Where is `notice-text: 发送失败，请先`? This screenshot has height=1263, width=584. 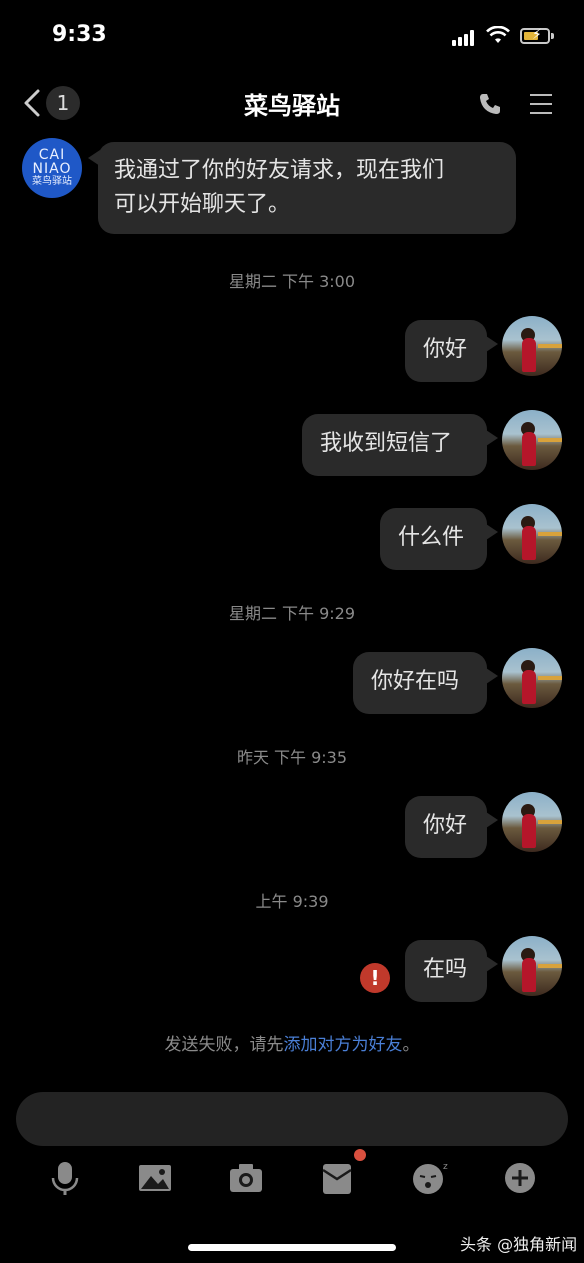
notice-text: 发送失败，请先 is located at coordinates (224, 1045).